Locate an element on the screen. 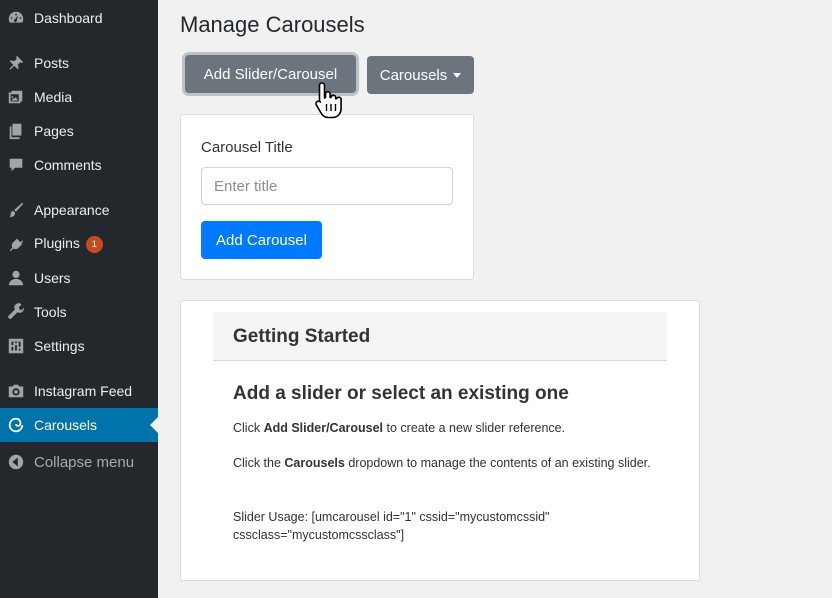 This screenshot has height=598, width=832. wrench-icon is located at coordinates (16, 312).